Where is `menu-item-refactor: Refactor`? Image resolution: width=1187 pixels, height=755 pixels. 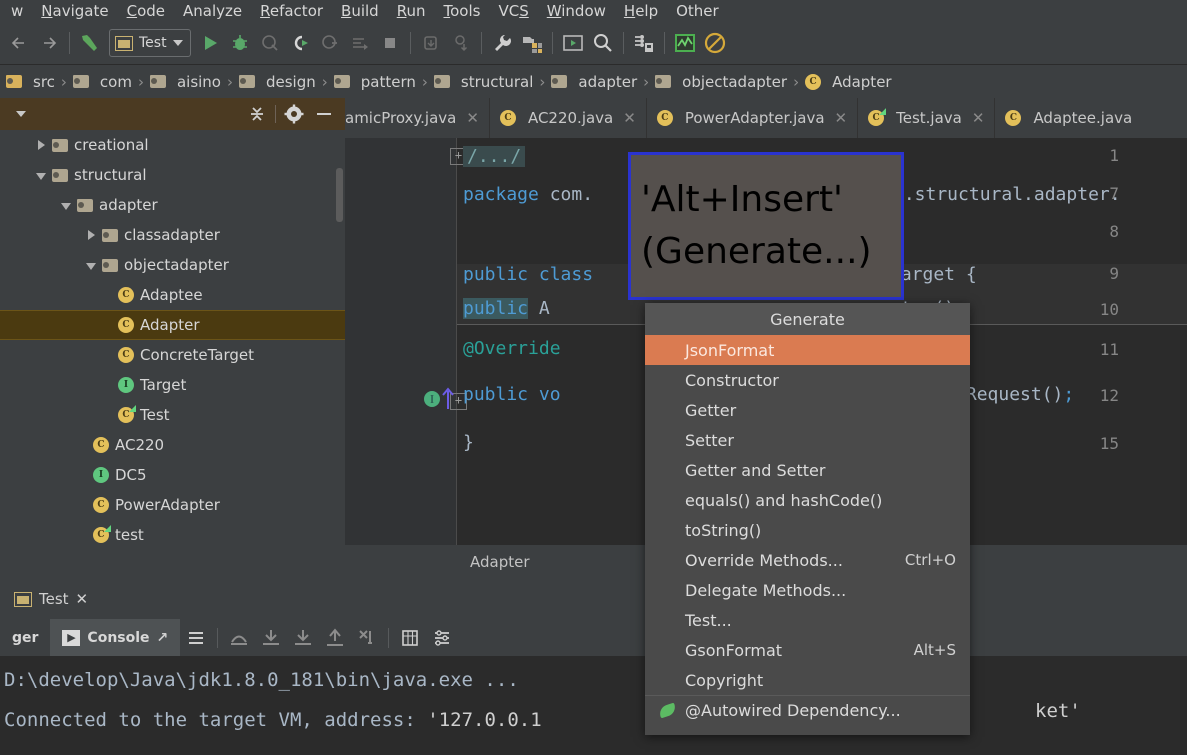
menu-item-refactor: Refactor is located at coordinates (291, 11).